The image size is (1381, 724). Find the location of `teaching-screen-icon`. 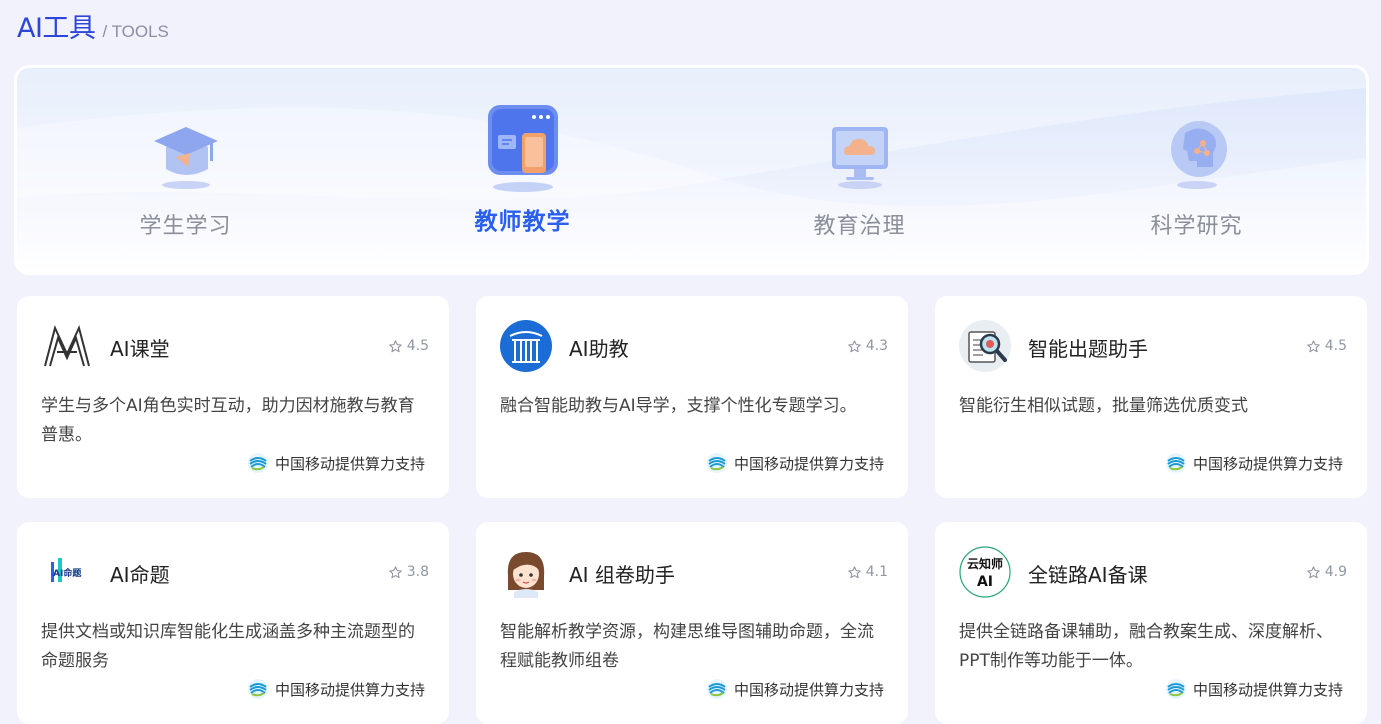

teaching-screen-icon is located at coordinates (522, 148).